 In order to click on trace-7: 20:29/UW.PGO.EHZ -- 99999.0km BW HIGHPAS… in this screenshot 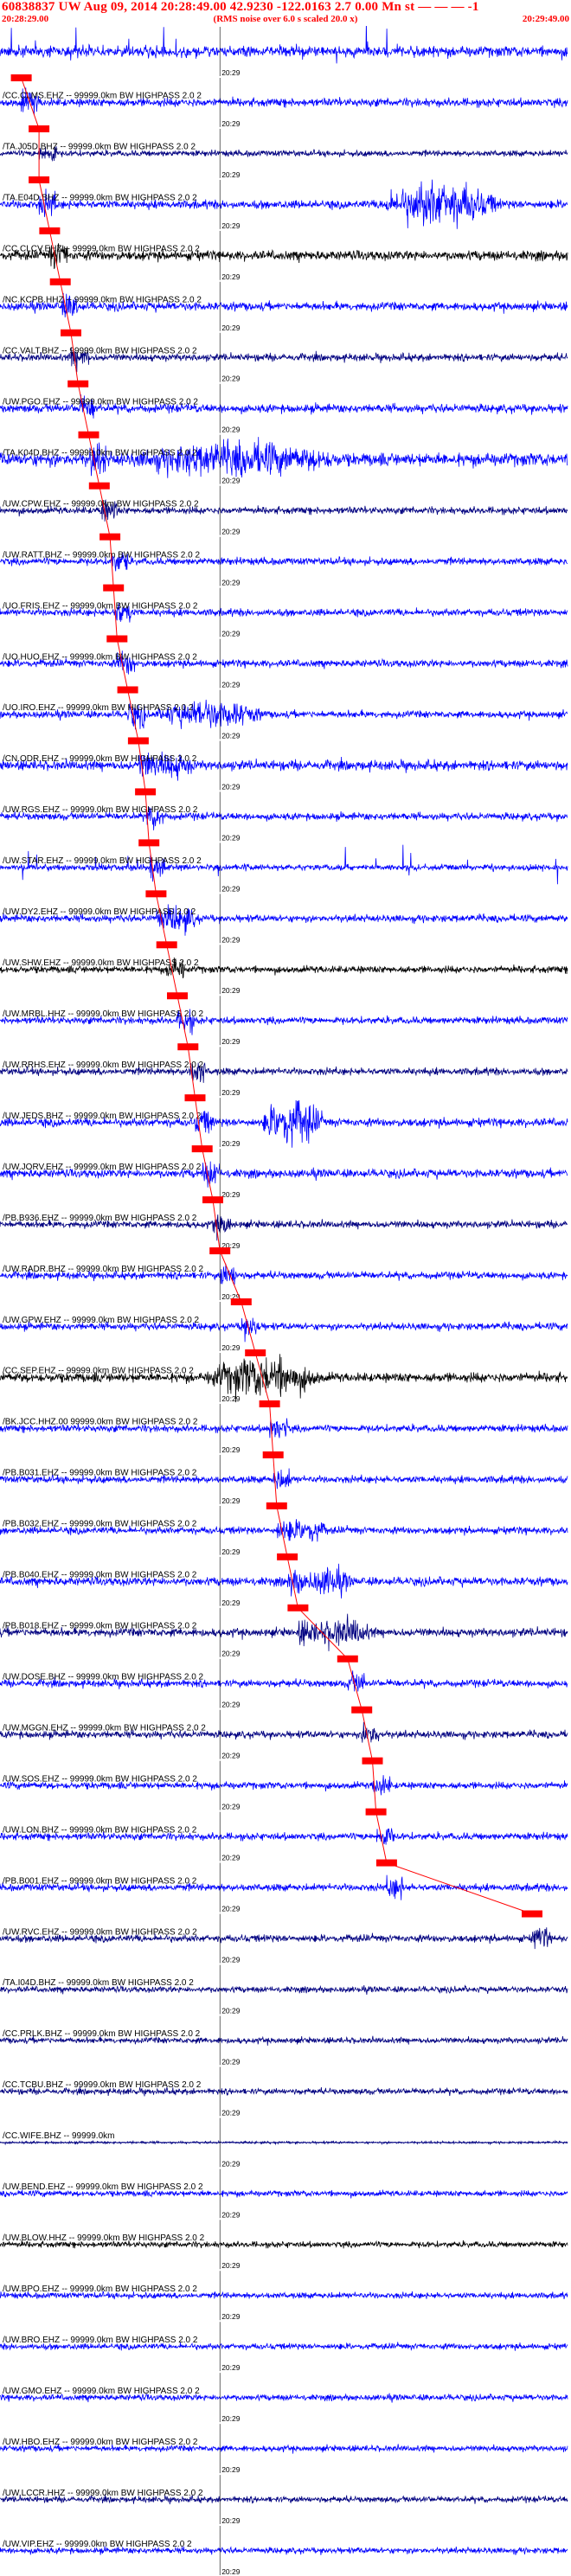, I will do `click(284, 407)`.